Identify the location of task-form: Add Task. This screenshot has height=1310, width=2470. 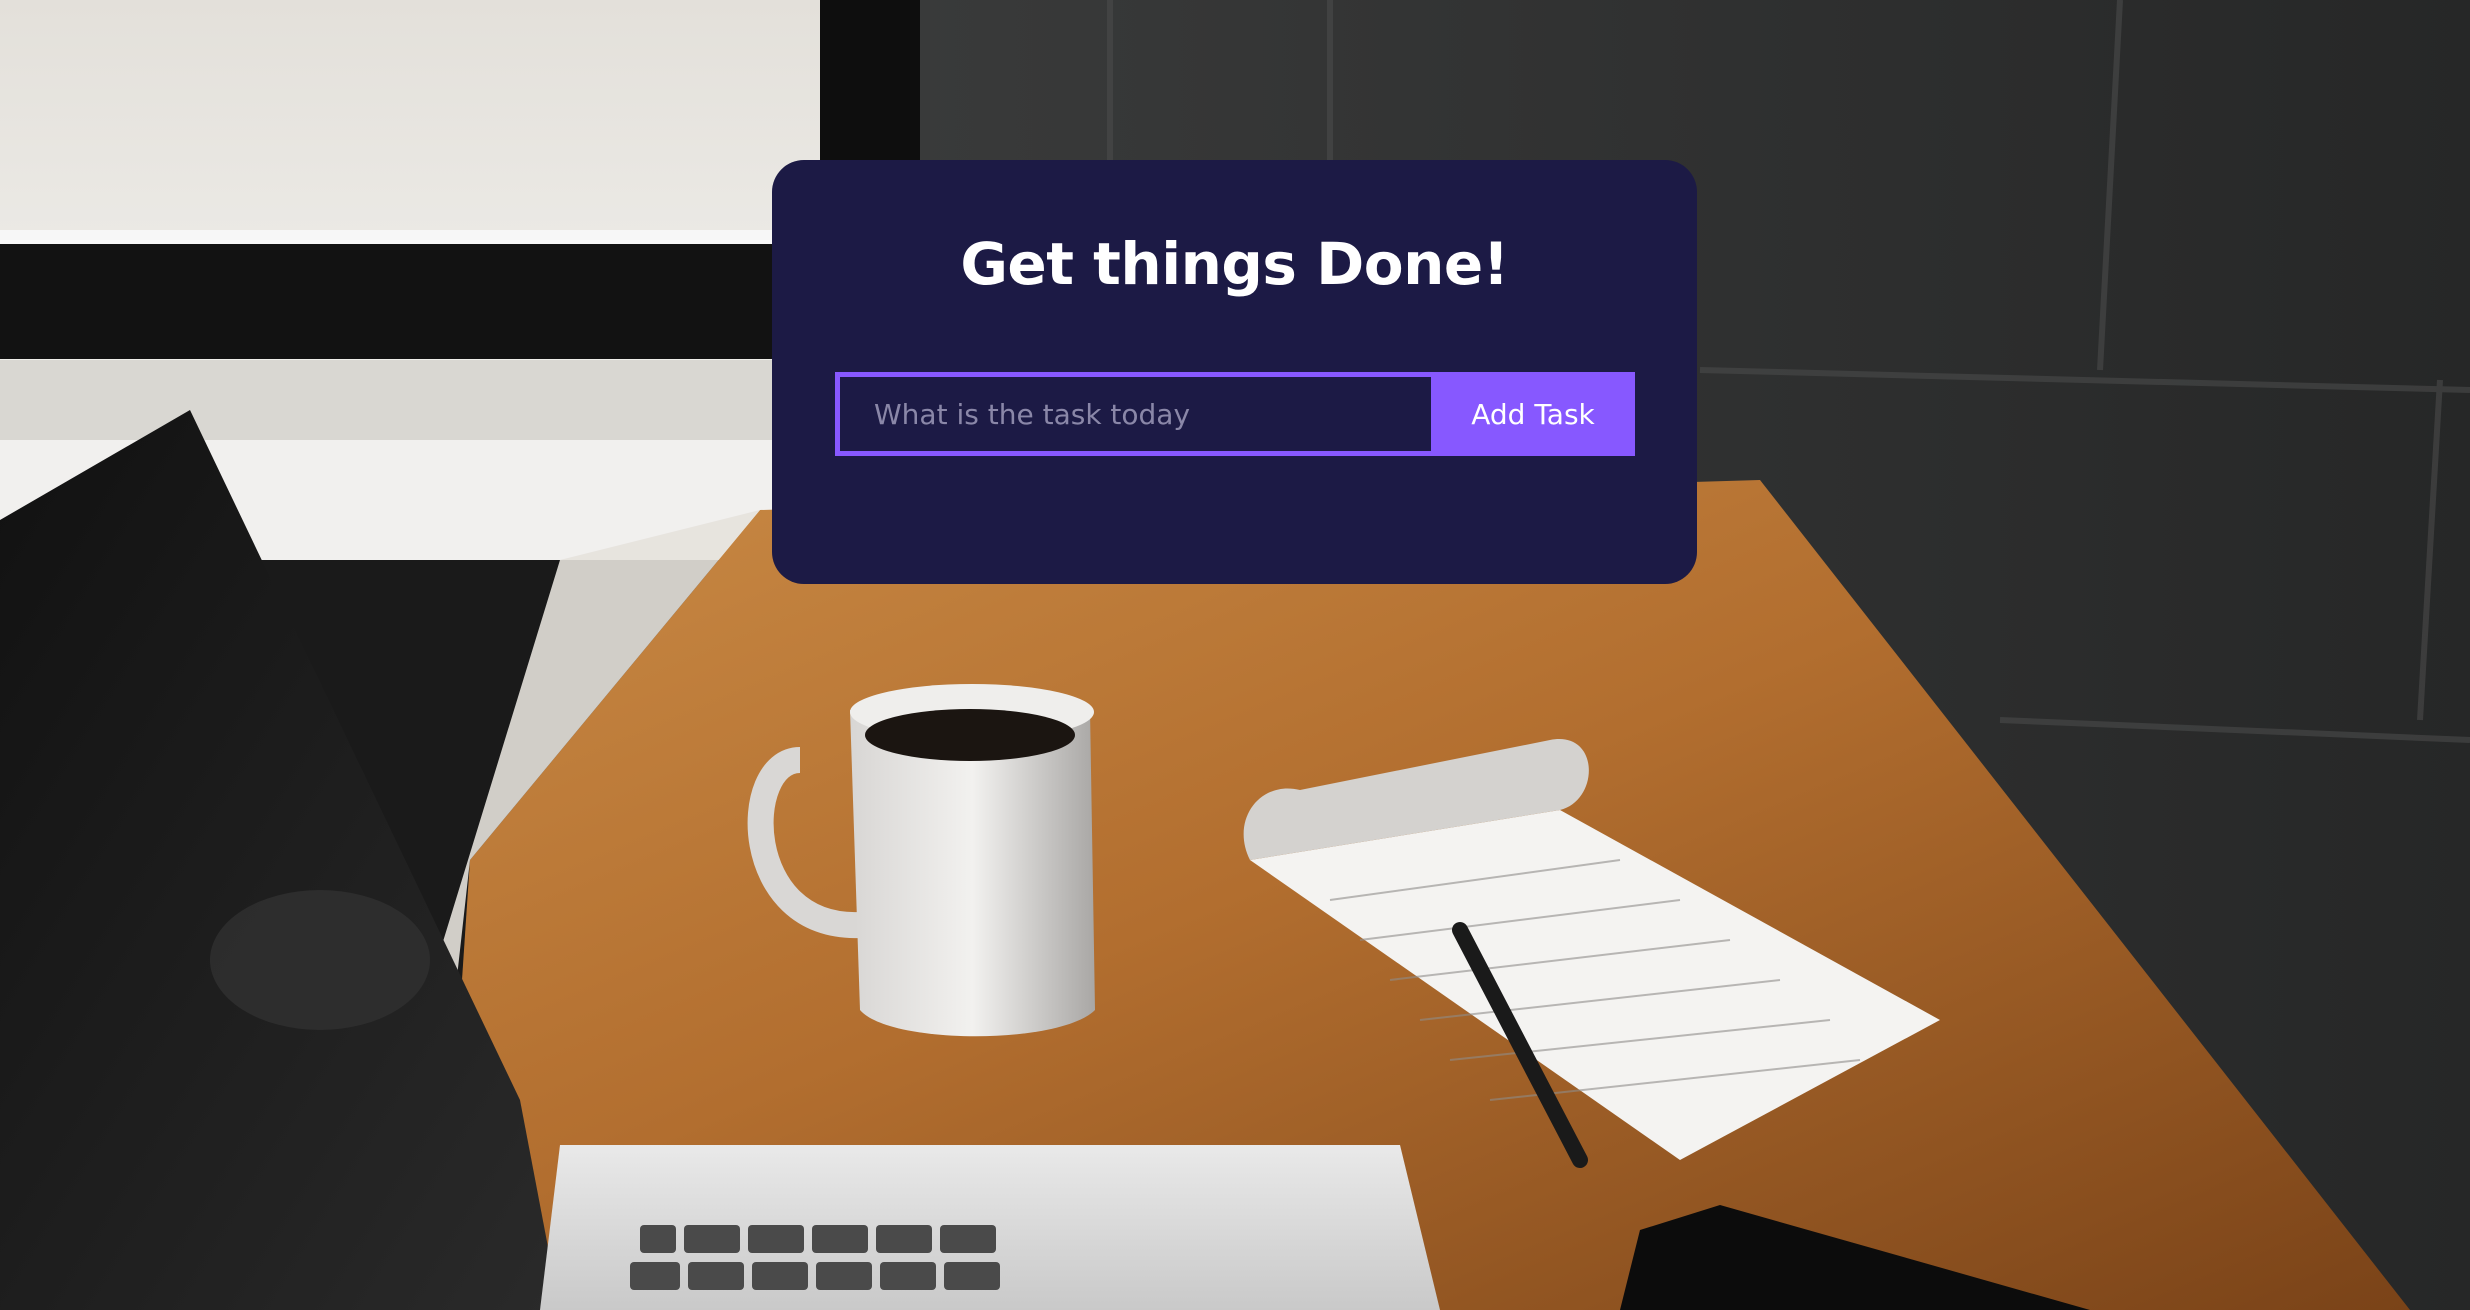
(1235, 414).